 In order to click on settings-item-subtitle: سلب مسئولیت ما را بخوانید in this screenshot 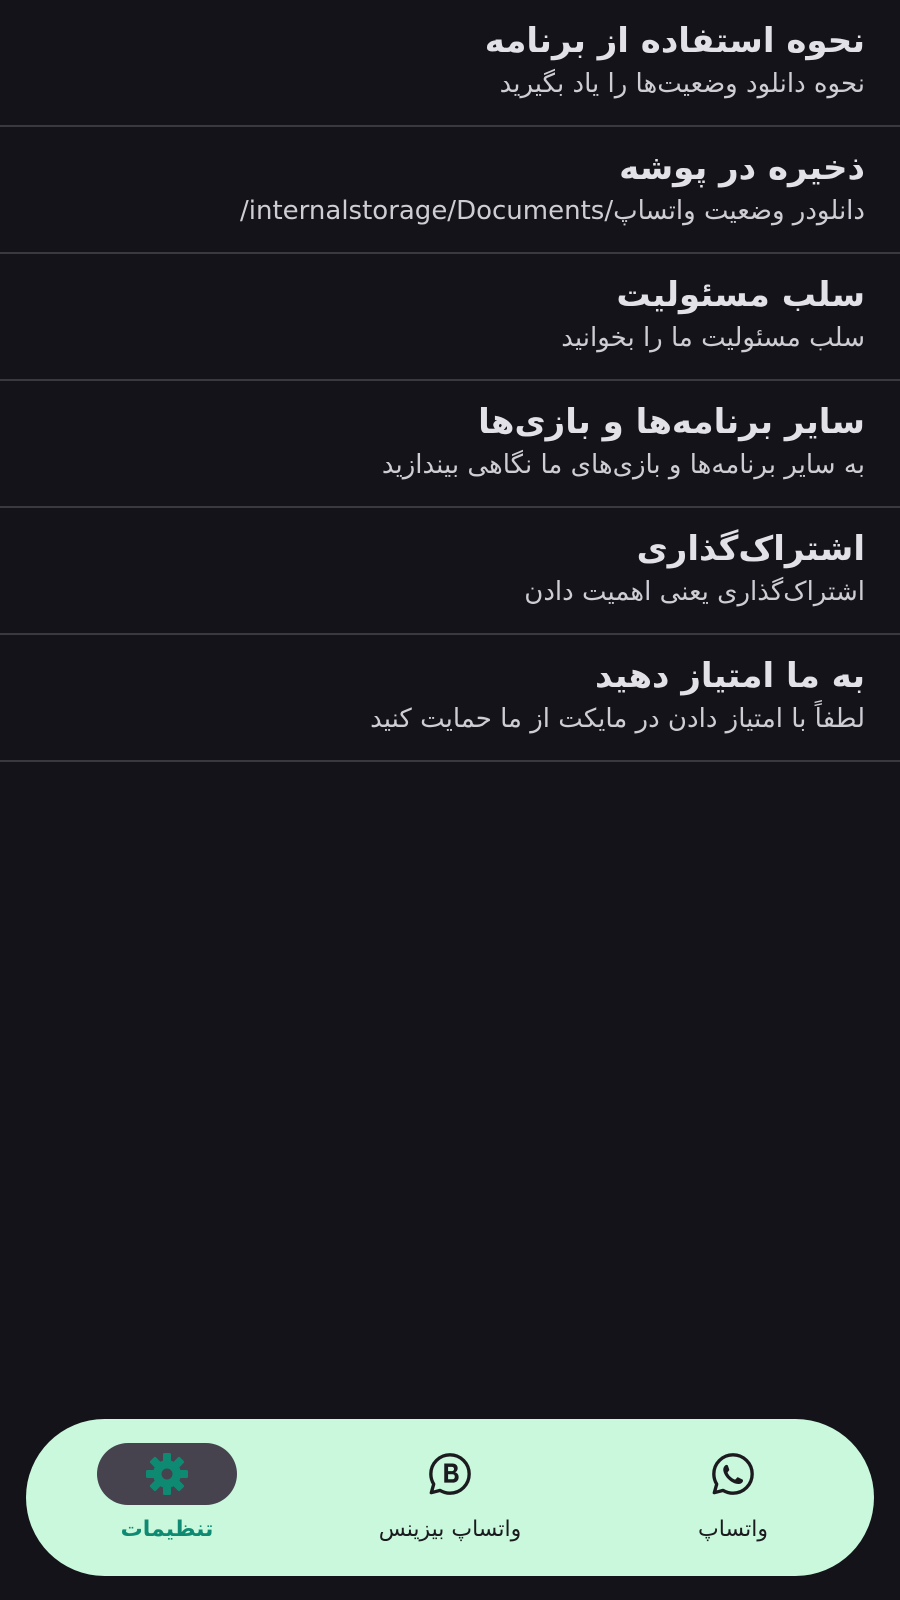, I will do `click(713, 338)`.